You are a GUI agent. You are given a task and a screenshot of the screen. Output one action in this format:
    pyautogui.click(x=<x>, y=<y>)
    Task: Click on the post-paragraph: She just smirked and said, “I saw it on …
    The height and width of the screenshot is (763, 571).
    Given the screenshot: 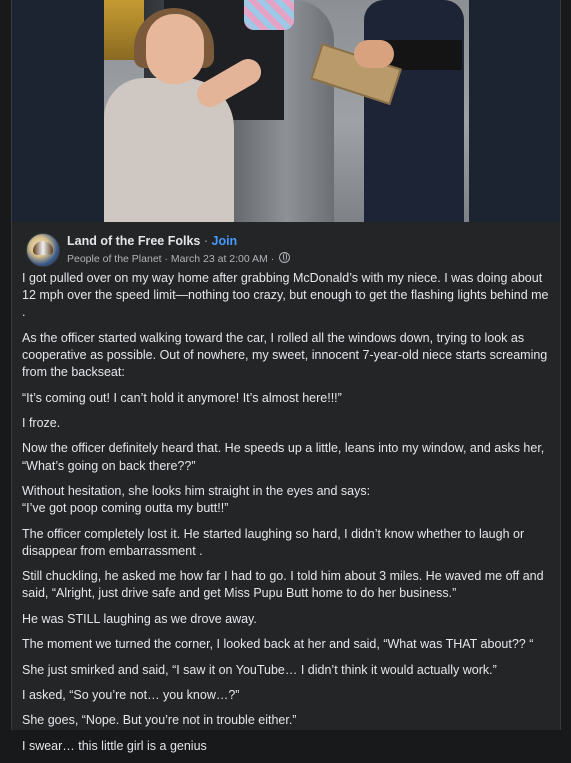 What is the action you would take?
    pyautogui.click(x=259, y=669)
    